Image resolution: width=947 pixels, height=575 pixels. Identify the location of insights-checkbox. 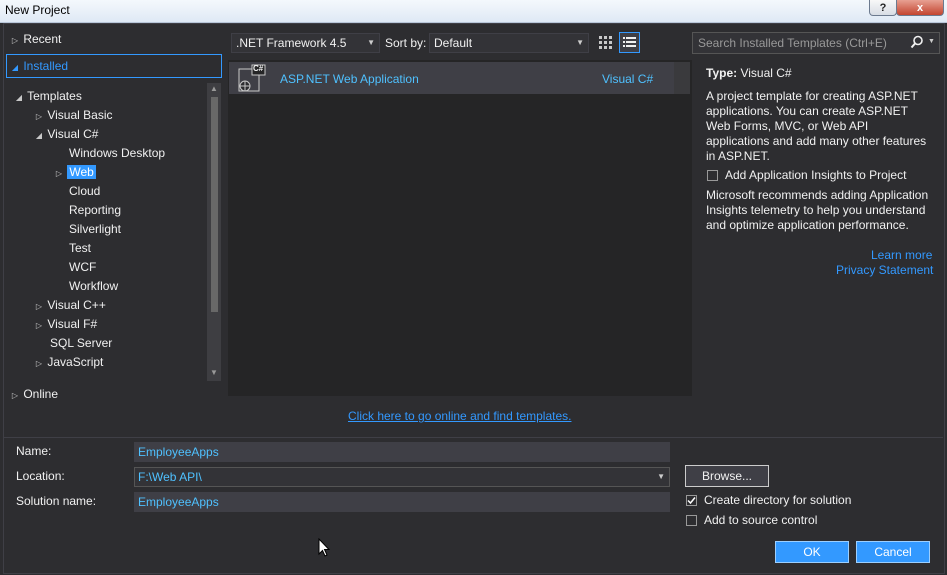
(712, 175).